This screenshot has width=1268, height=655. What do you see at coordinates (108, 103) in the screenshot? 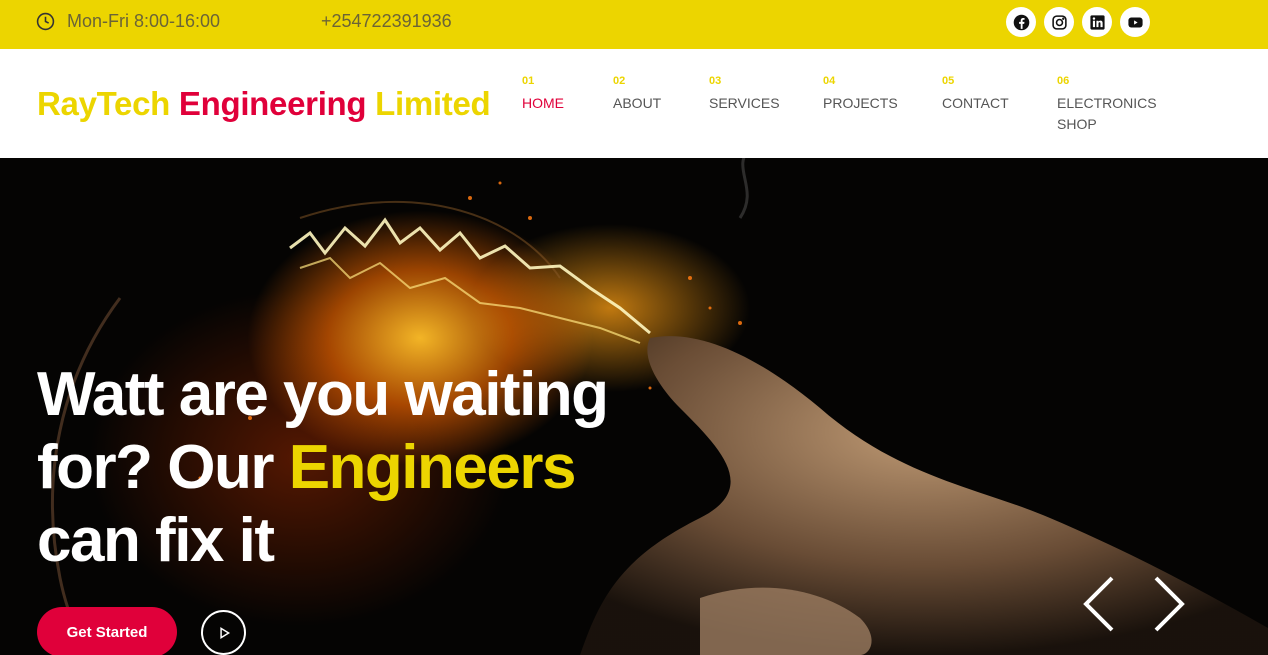
I see `logo-word-raytech: RayTech` at bounding box center [108, 103].